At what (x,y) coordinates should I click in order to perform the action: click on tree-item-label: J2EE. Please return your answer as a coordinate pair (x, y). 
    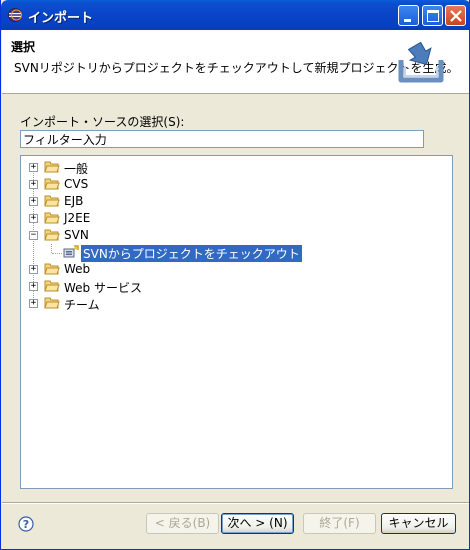
    Looking at the image, I should click on (77, 218).